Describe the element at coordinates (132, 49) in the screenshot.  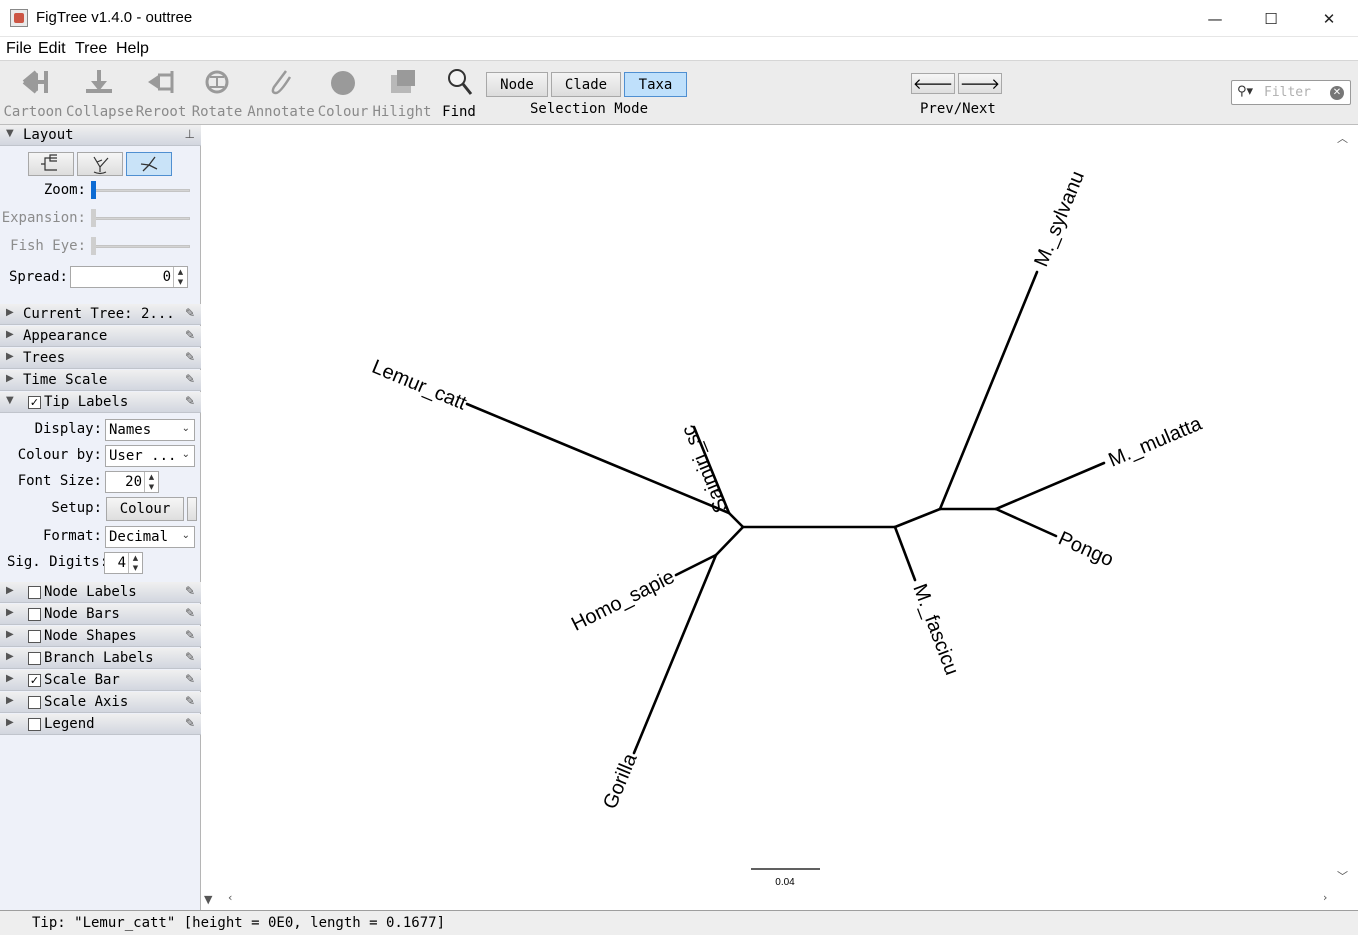
I see `menu-help: Help` at that location.